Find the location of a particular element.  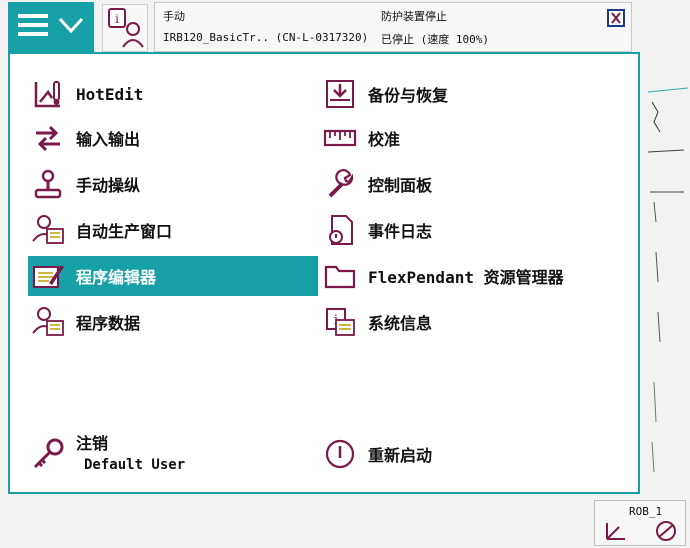

safety-state: 防护装置停止 is located at coordinates (414, 16).